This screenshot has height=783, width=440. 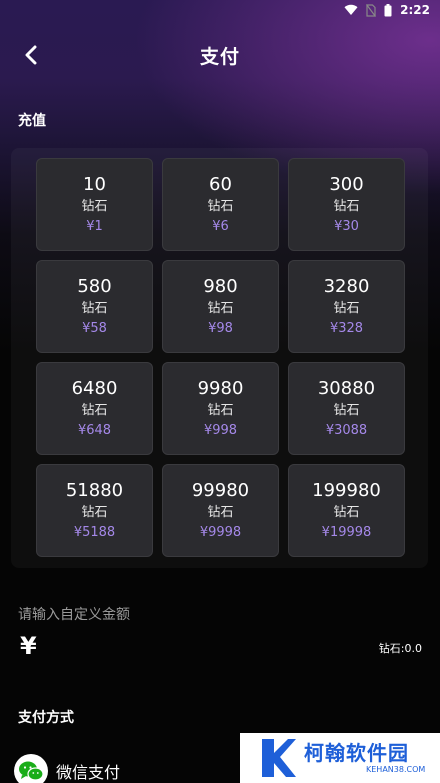 I want to click on package-diamonds: 99980, so click(x=220, y=490).